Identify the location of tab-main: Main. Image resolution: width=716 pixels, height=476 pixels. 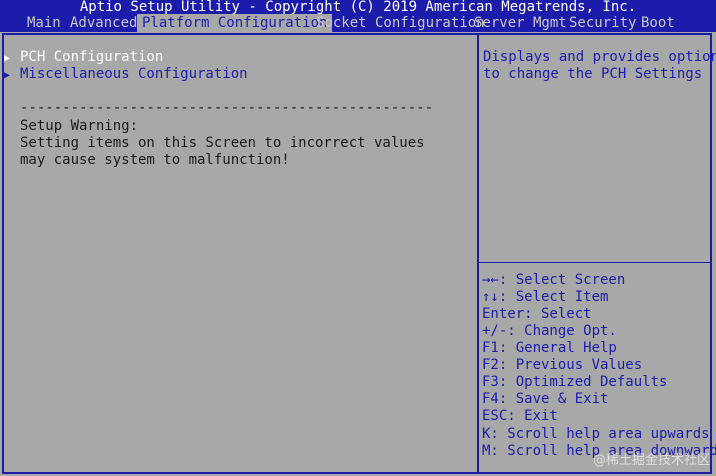
(44, 23).